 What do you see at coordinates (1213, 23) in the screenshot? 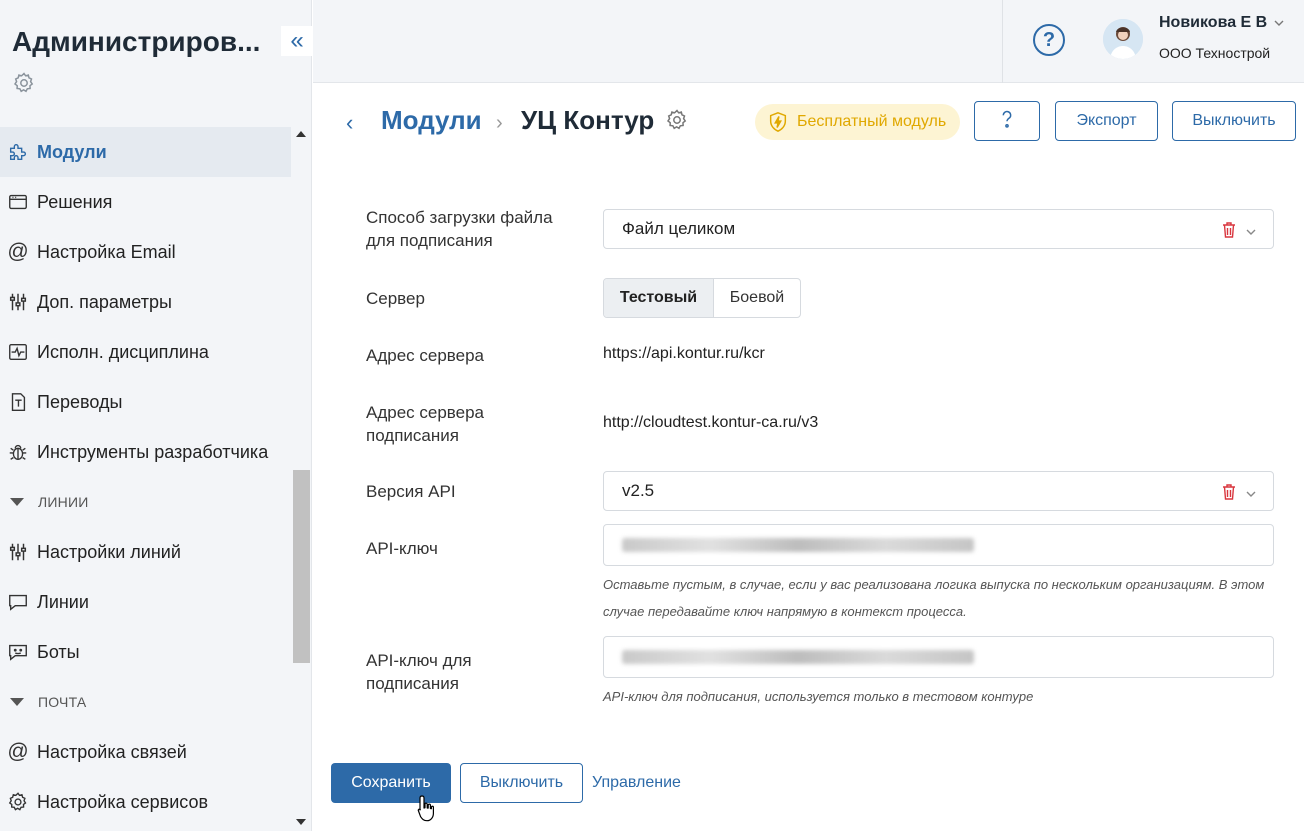
I see `user-name: Новикова Е В` at bounding box center [1213, 23].